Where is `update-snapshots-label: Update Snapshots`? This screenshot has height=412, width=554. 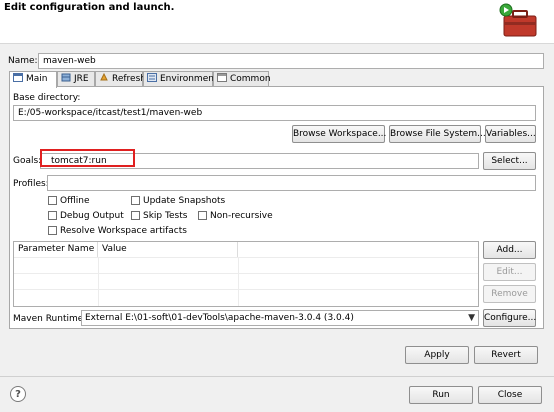
update-snapshots-label: Update Snapshots is located at coordinates (184, 201).